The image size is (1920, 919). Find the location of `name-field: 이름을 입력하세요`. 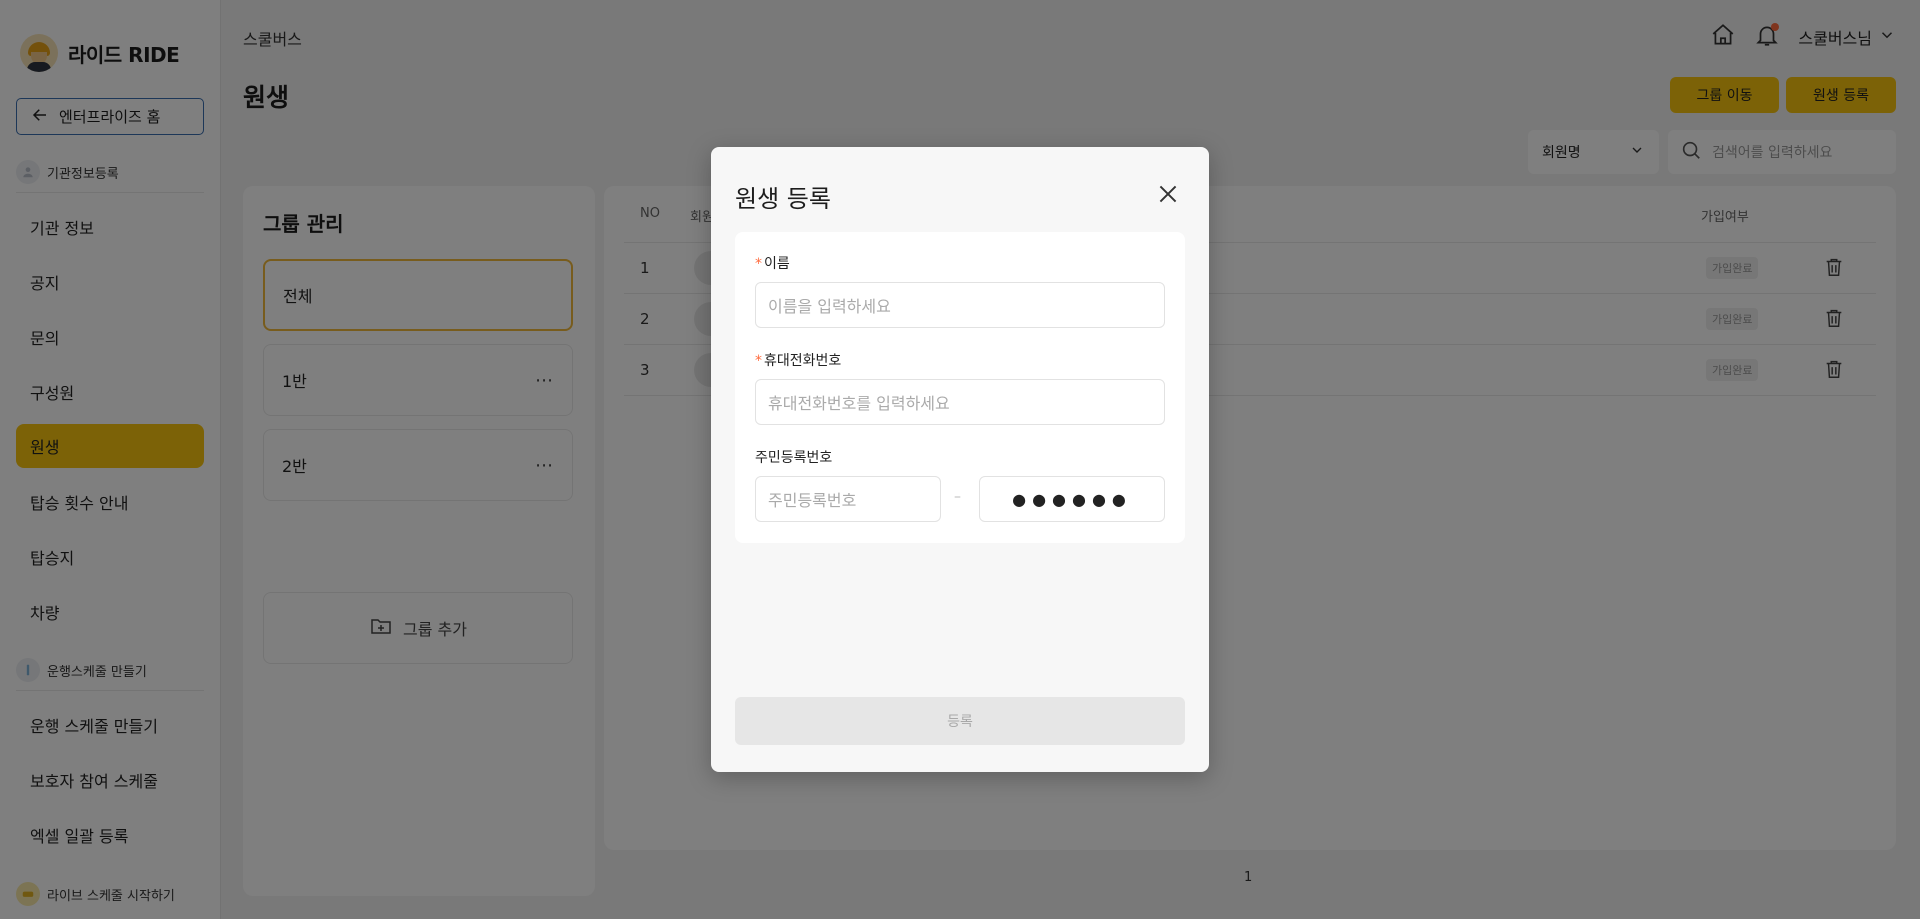

name-field: 이름을 입력하세요 is located at coordinates (960, 305).